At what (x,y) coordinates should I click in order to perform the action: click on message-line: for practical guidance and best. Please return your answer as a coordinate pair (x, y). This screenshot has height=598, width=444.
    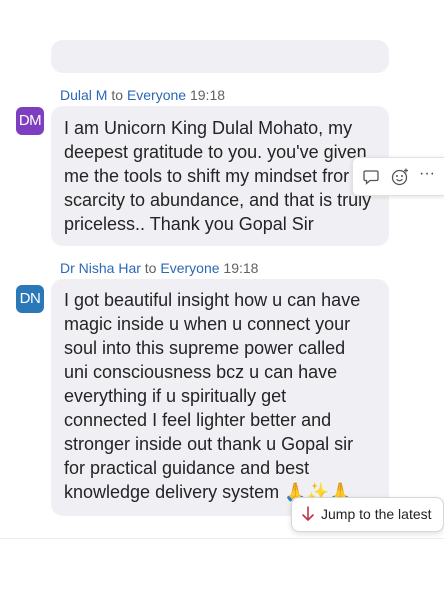
    Looking at the image, I should click on (187, 468).